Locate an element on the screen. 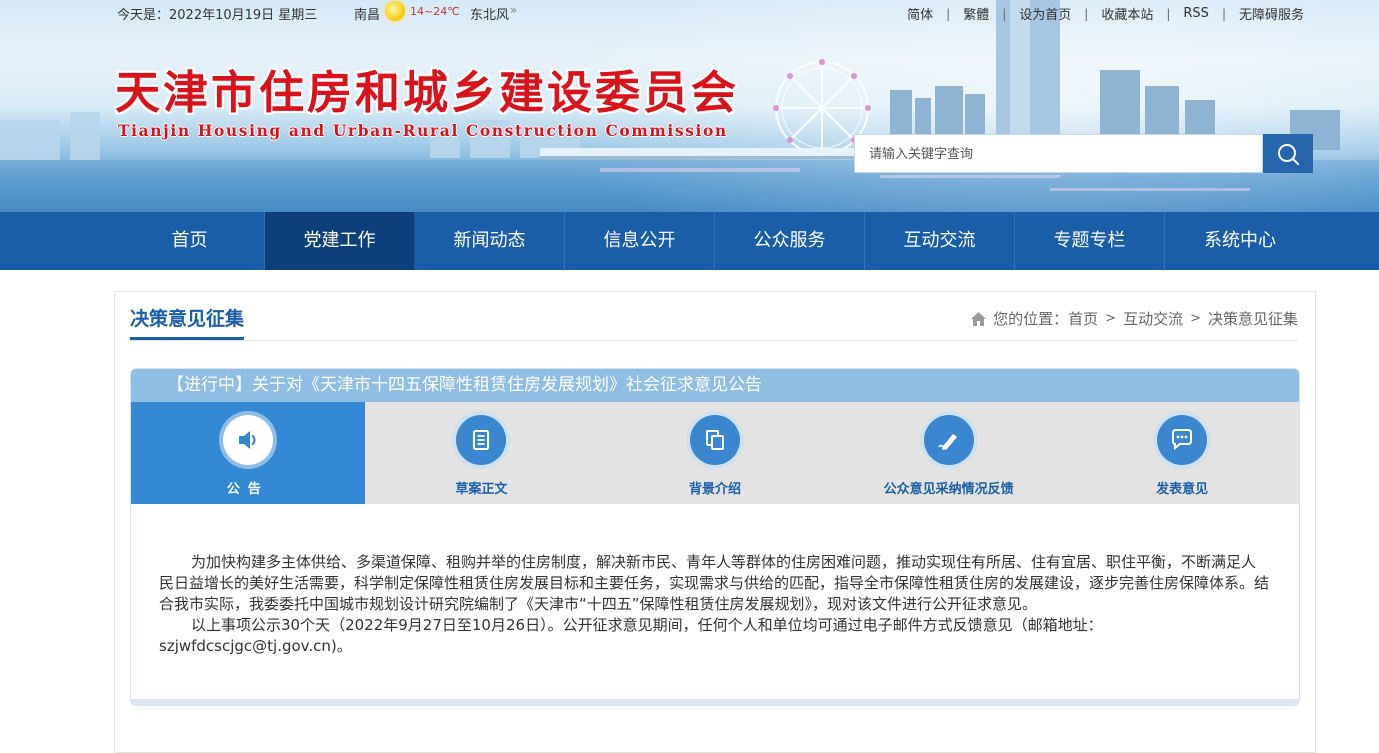 The height and width of the screenshot is (753, 1379). breadcrumb-current: 决策意见征集 is located at coordinates (1253, 318).